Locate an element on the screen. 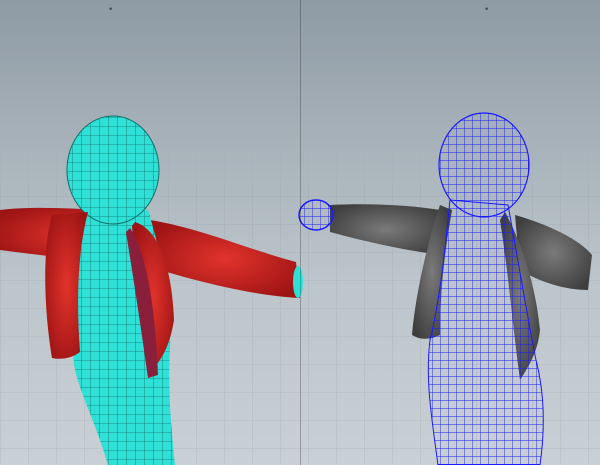  left-hand is located at coordinates (298, 282).